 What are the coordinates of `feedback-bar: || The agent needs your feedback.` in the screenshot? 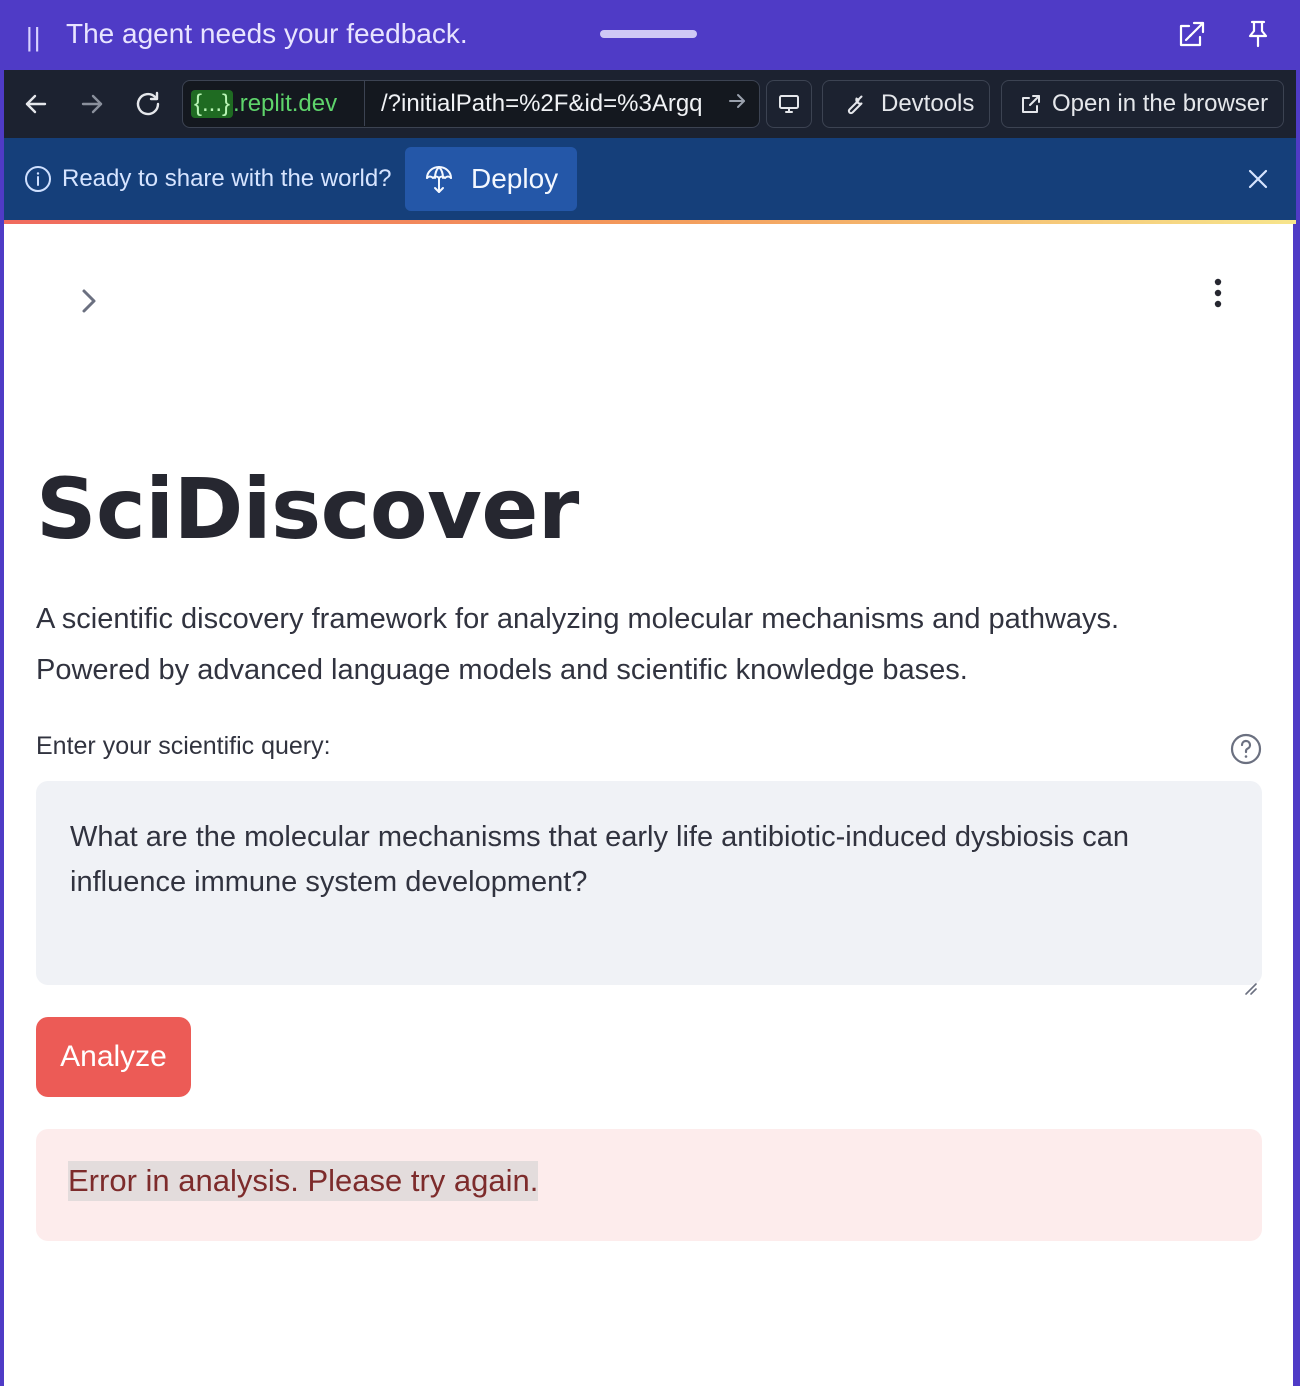 It's located at (650, 35).